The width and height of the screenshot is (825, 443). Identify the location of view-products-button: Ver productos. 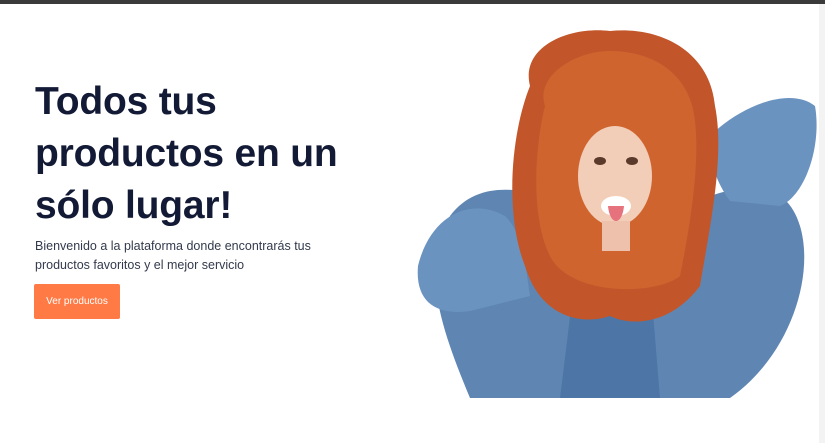
(77, 301).